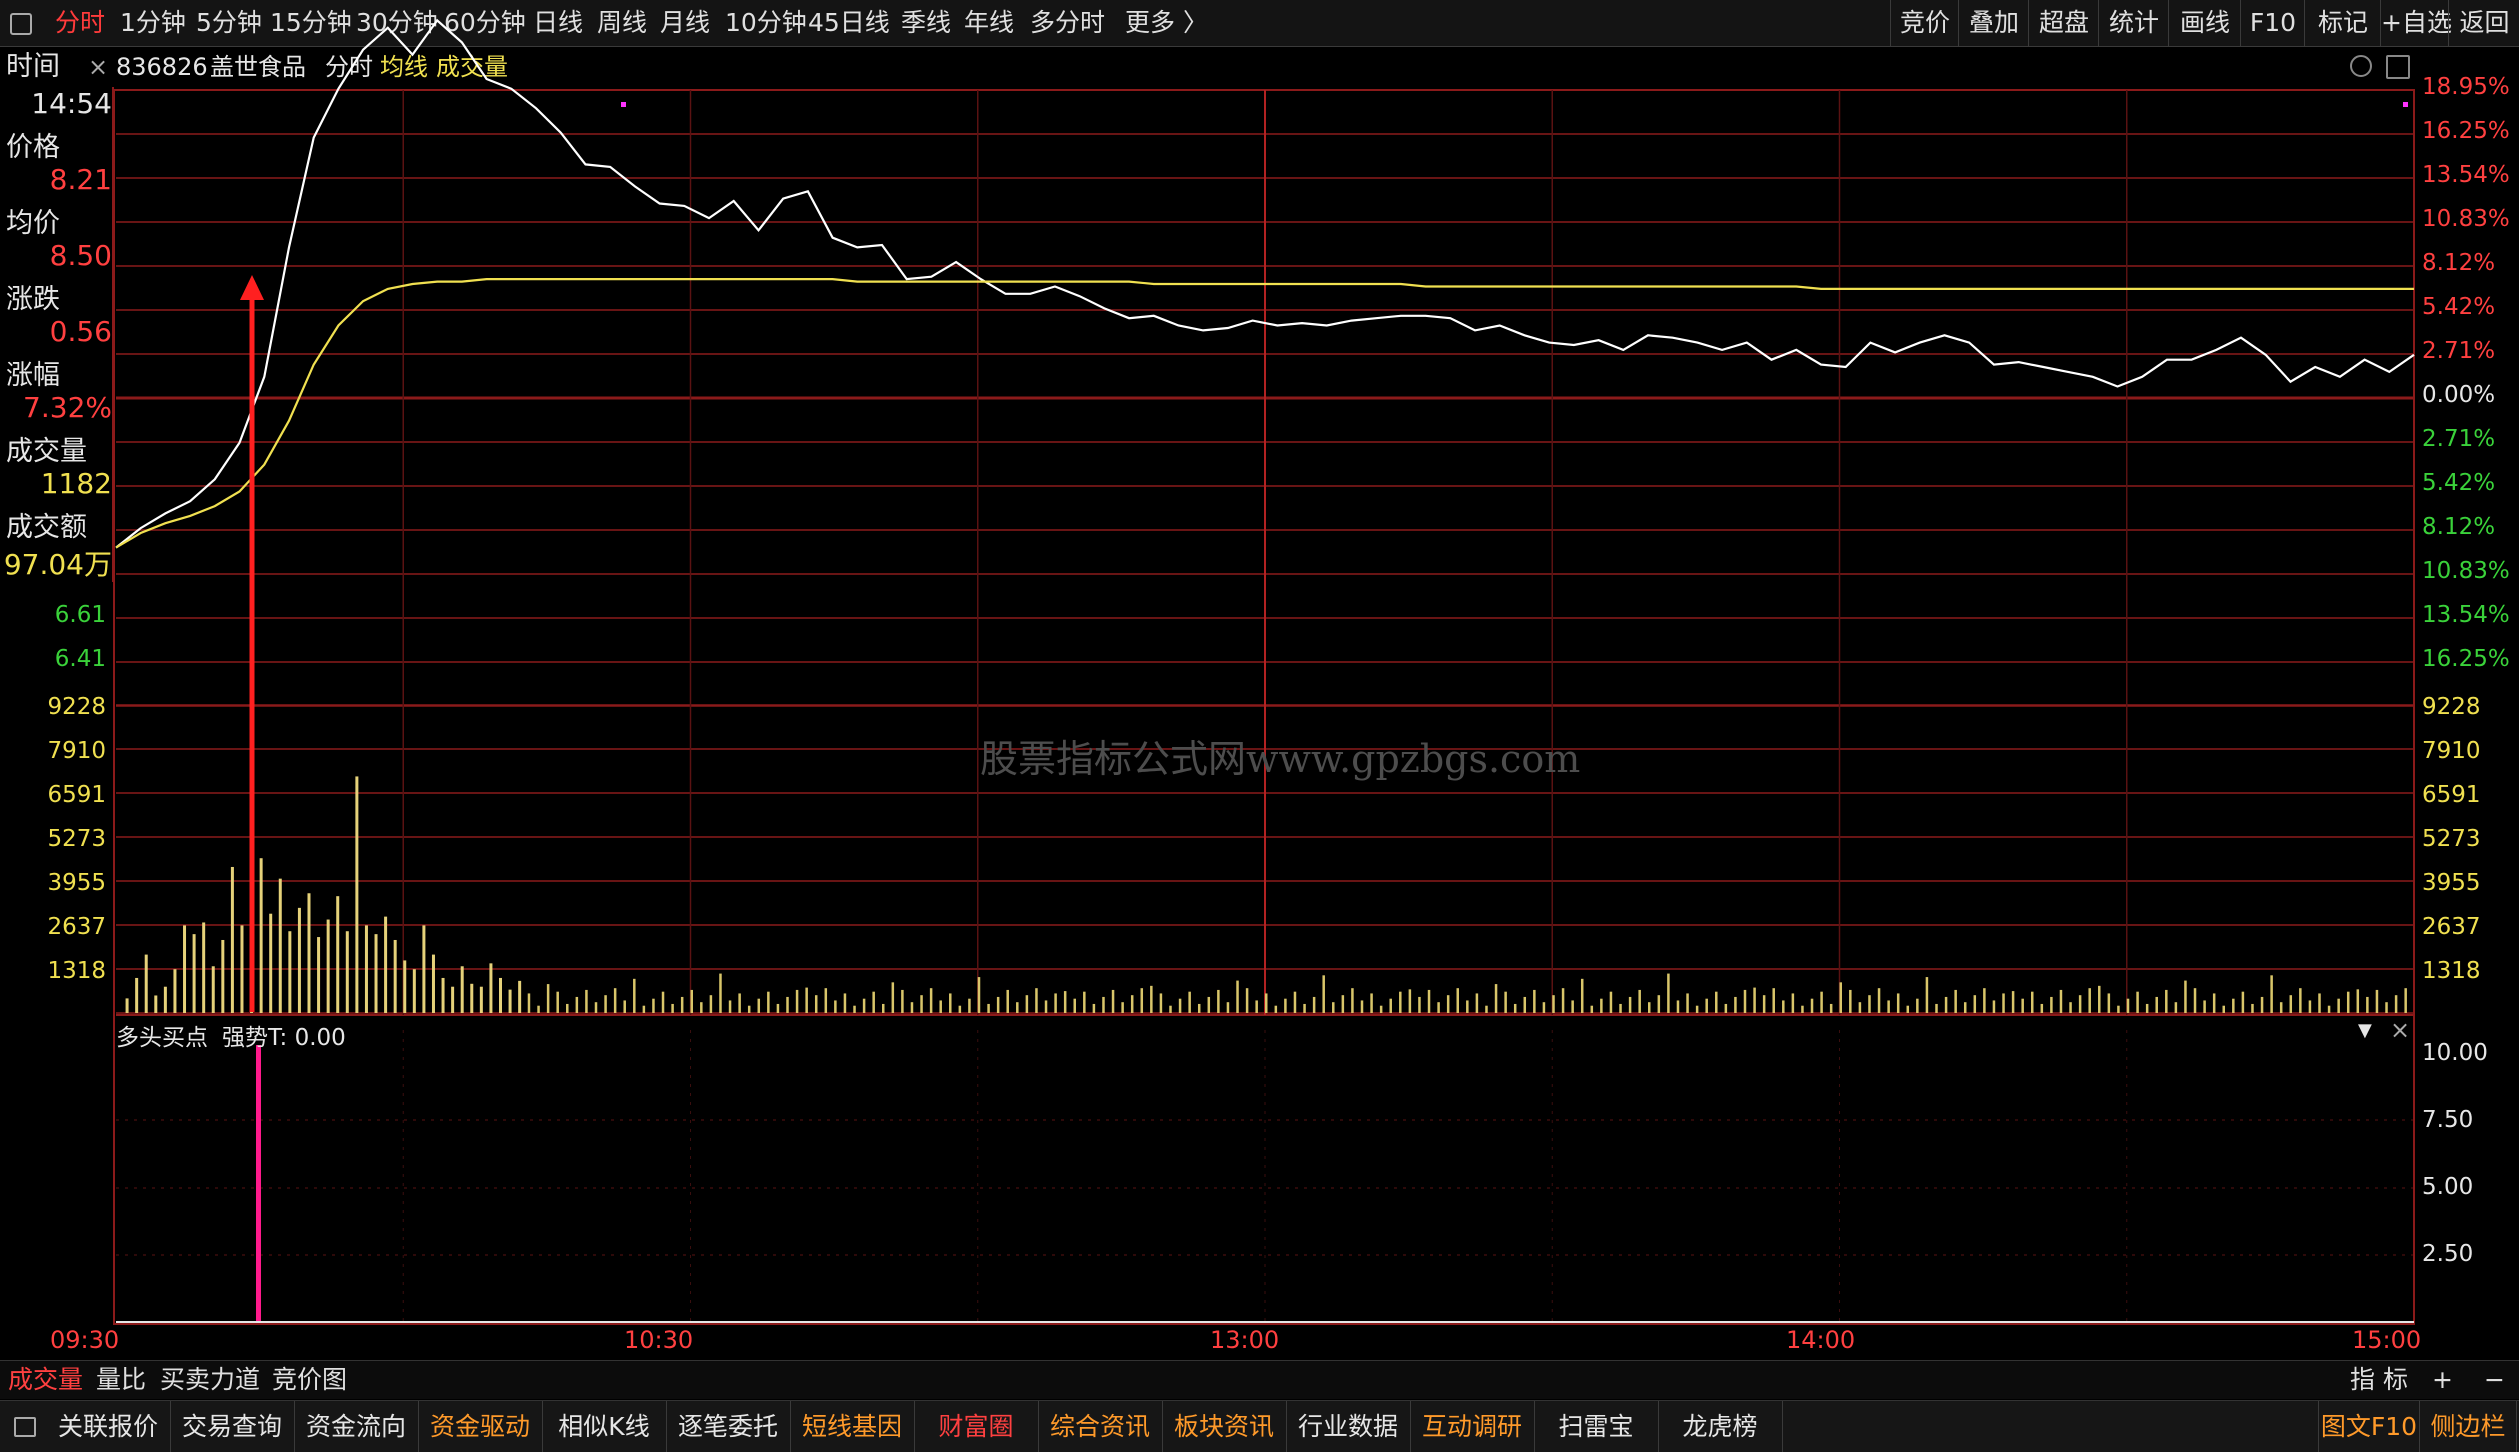 This screenshot has width=2519, height=1452. What do you see at coordinates (2379, 1380) in the screenshot?
I see `sub-tab-right-0: 指 标` at bounding box center [2379, 1380].